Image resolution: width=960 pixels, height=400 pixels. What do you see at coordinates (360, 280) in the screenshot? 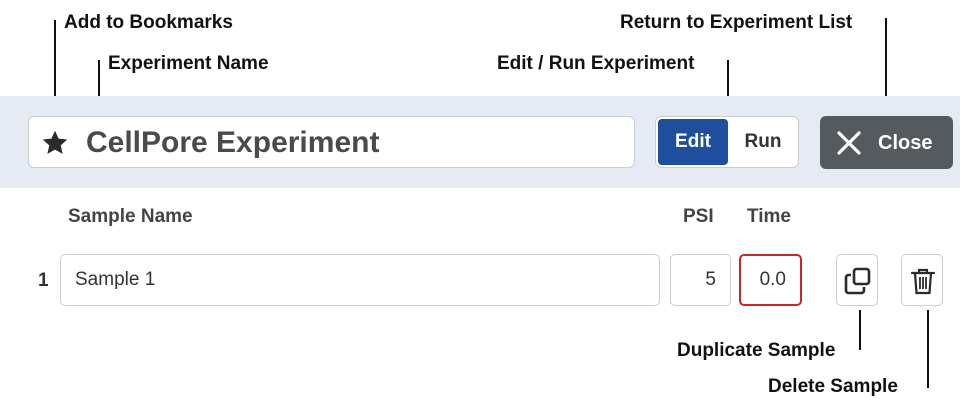
I see `sample-name-input` at bounding box center [360, 280].